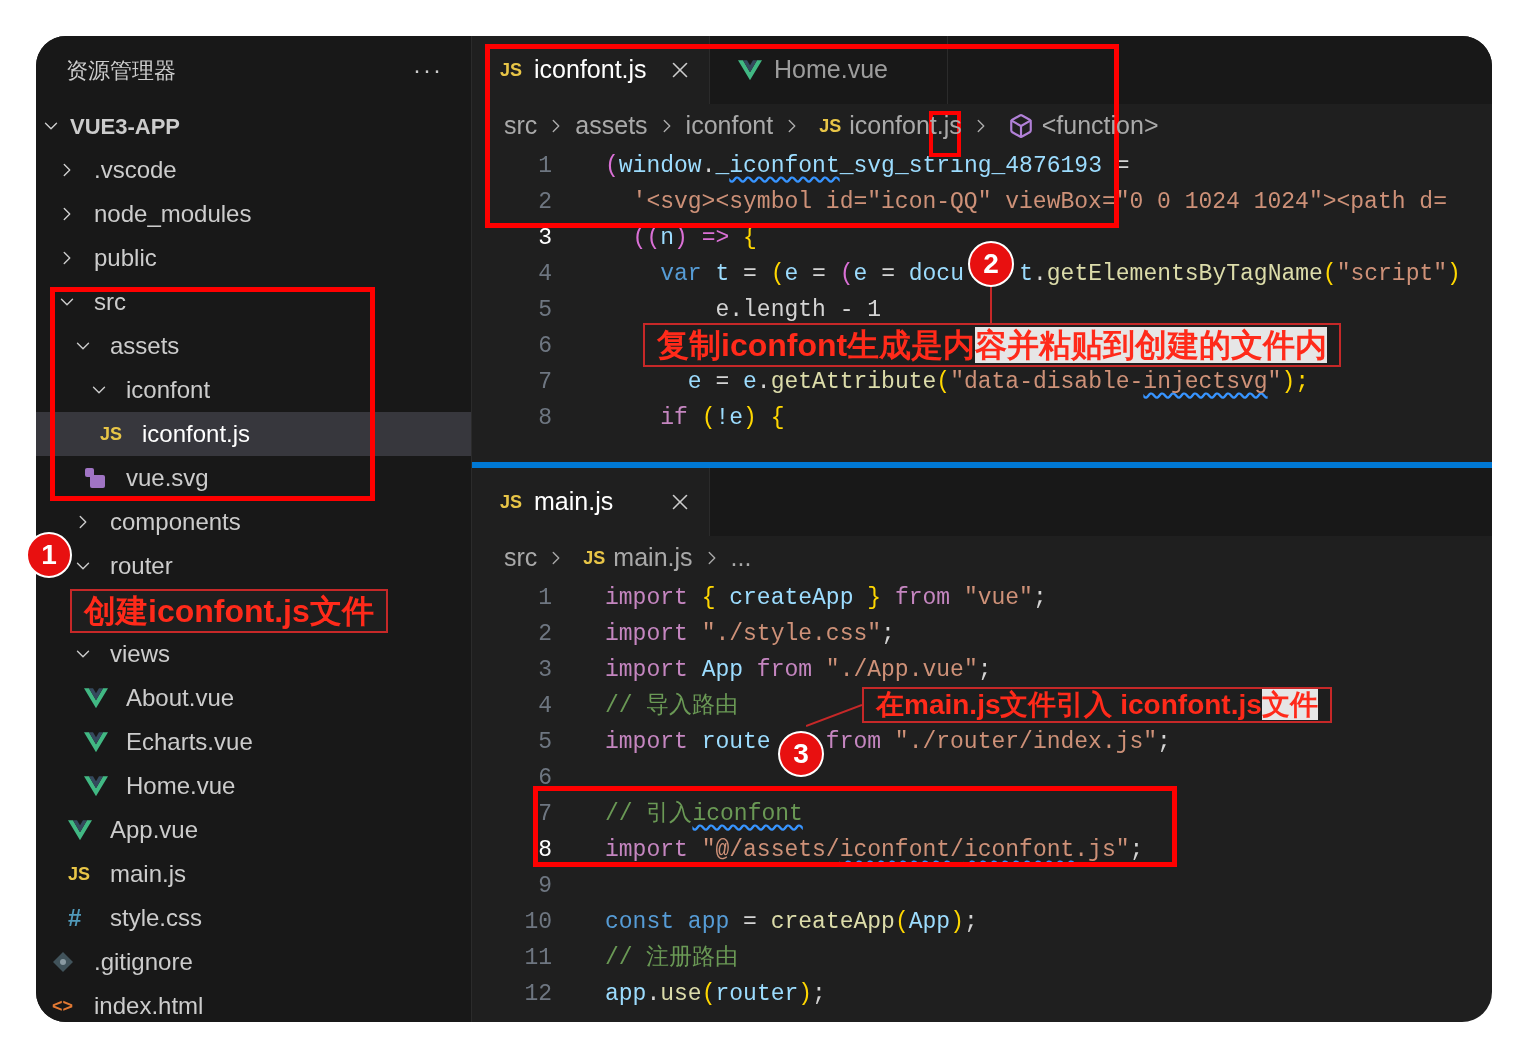  What do you see at coordinates (122, 566) in the screenshot?
I see `folder-item: router` at bounding box center [122, 566].